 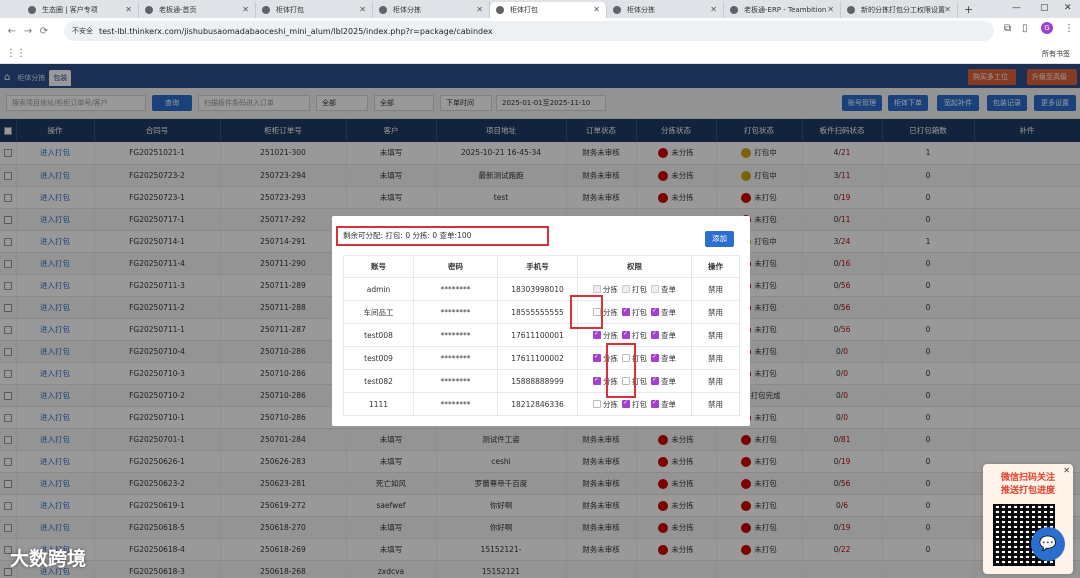 I want to click on profile-avatar: G, so click(x=1047, y=28).